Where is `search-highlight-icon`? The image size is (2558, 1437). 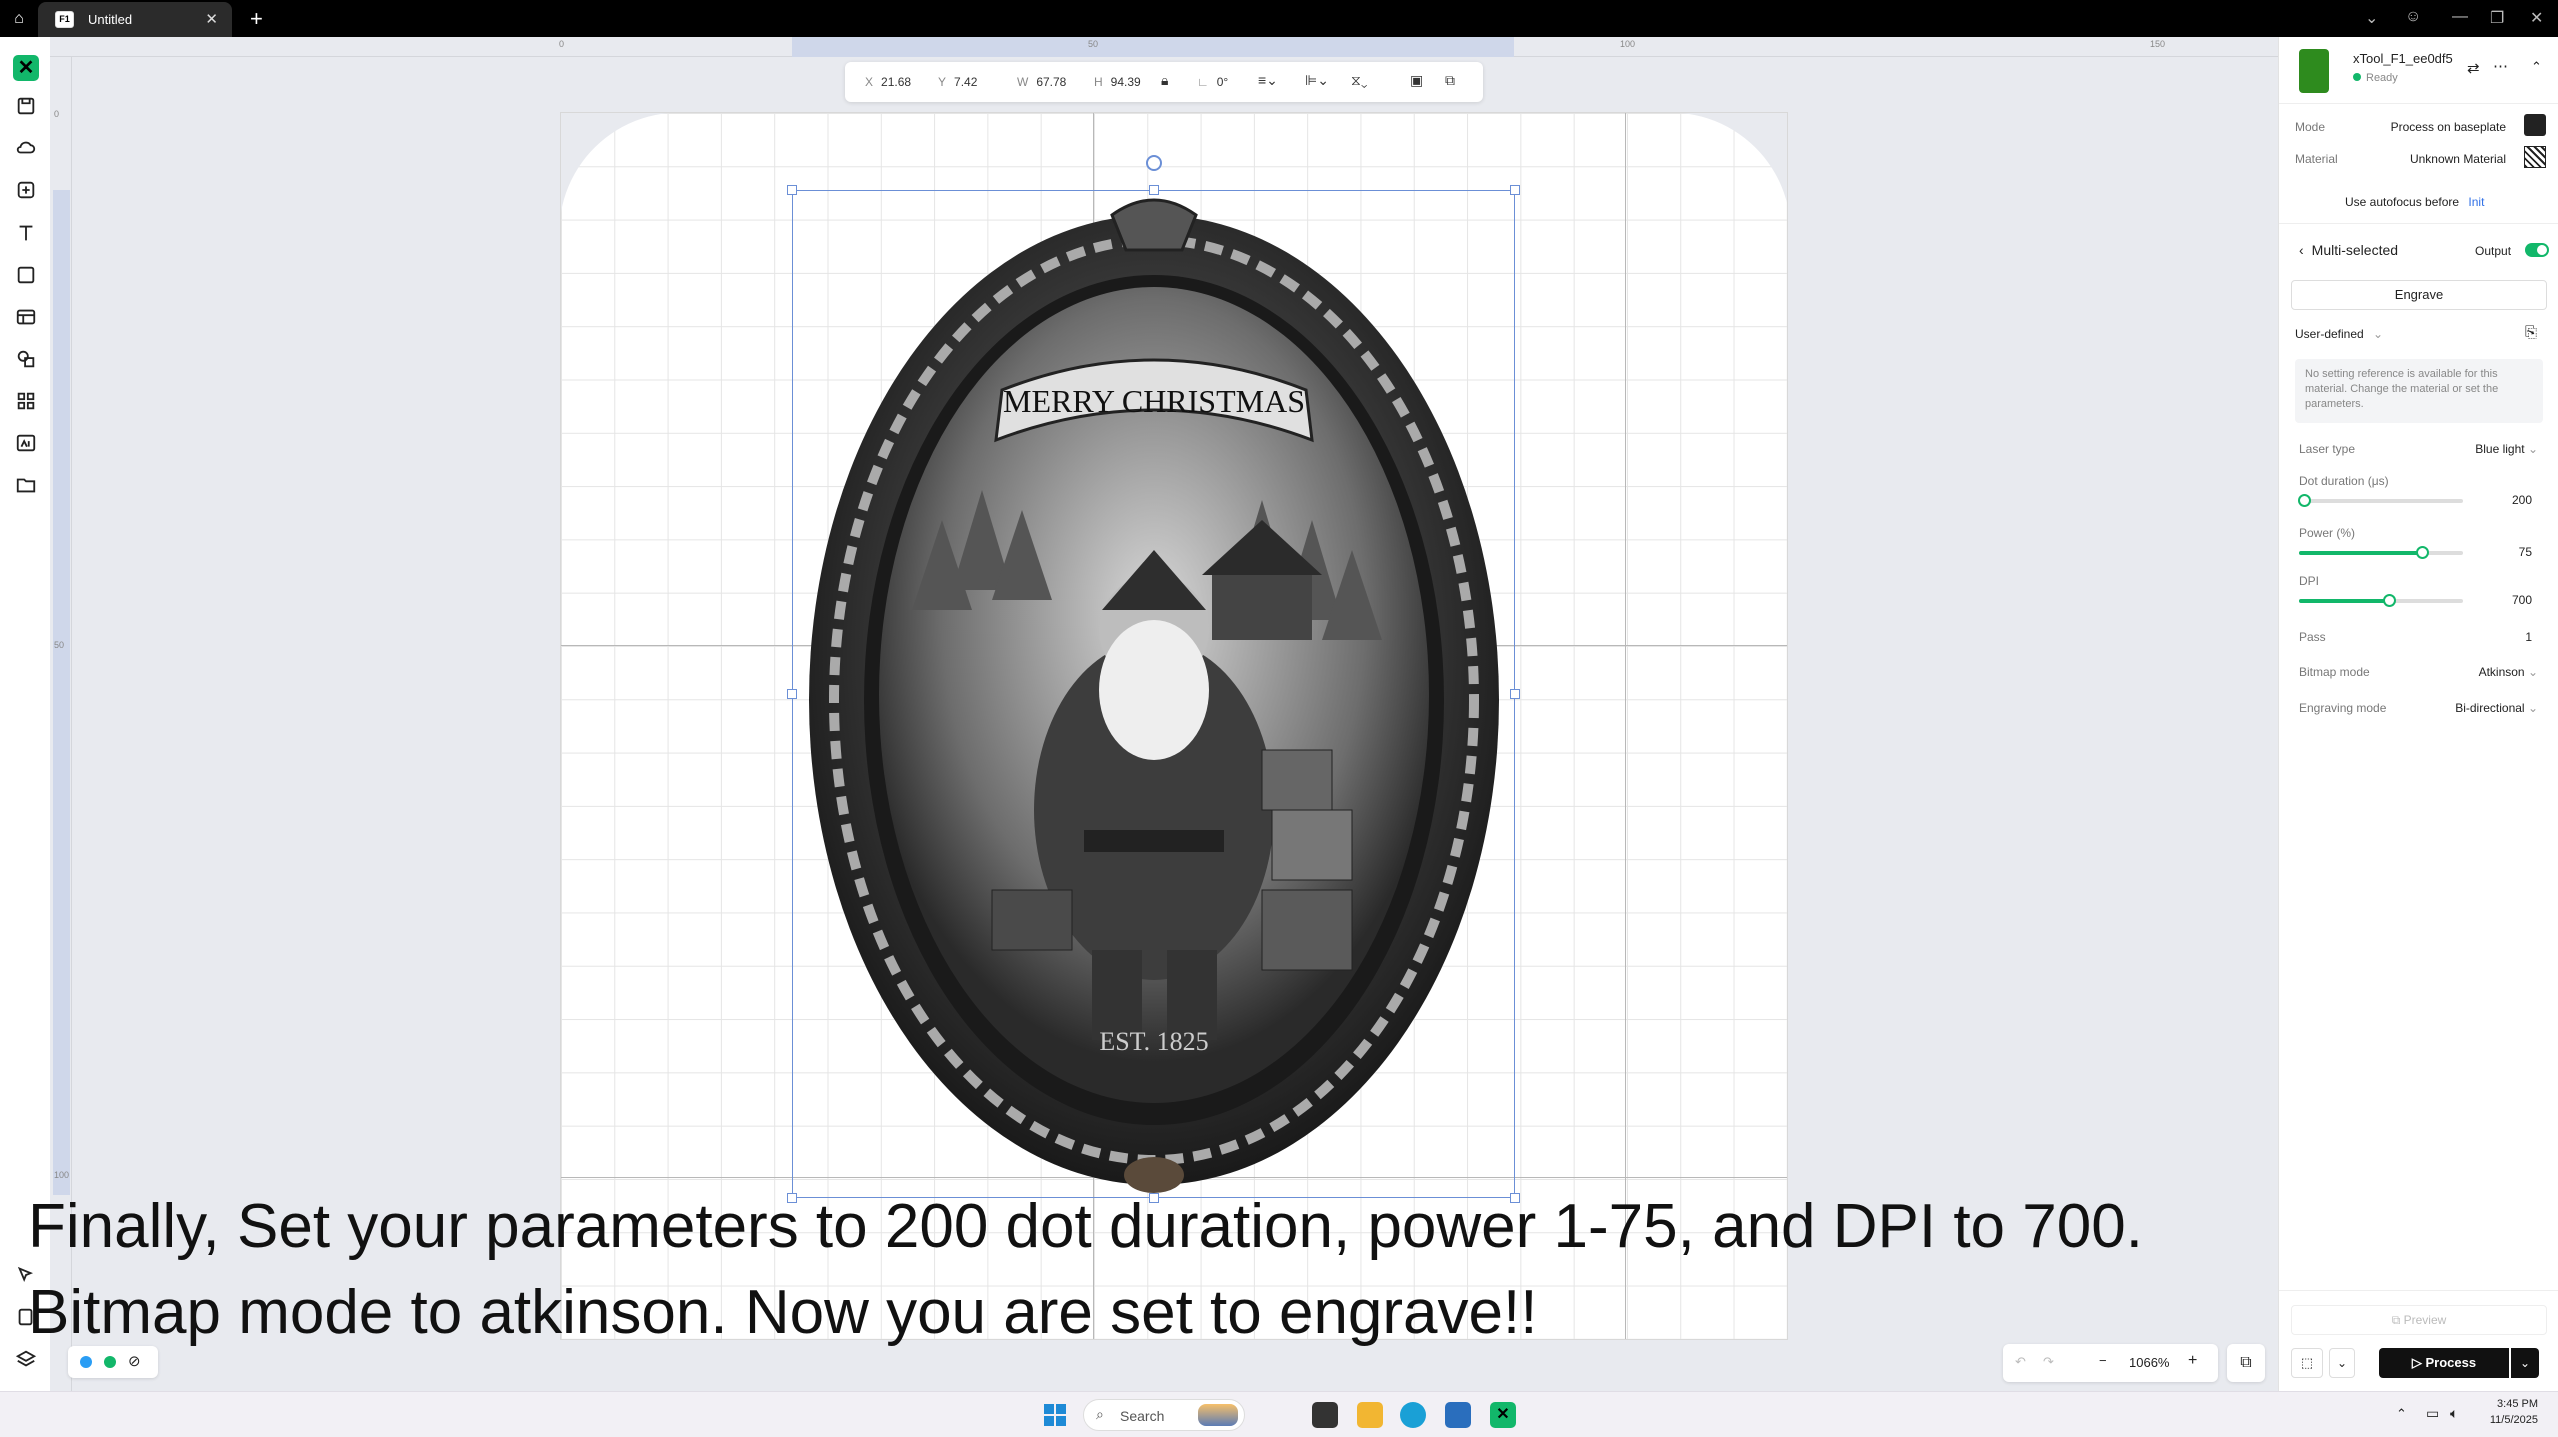 search-highlight-icon is located at coordinates (1218, 1415).